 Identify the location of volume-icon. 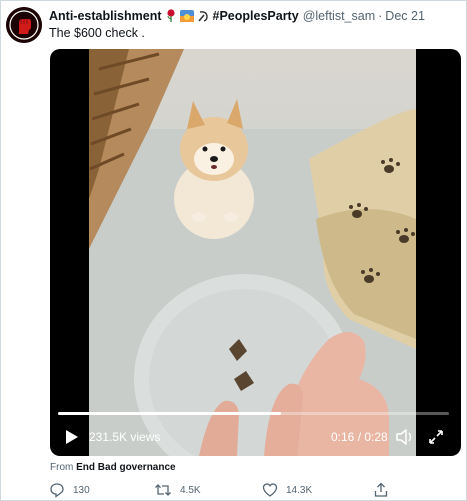
(404, 437).